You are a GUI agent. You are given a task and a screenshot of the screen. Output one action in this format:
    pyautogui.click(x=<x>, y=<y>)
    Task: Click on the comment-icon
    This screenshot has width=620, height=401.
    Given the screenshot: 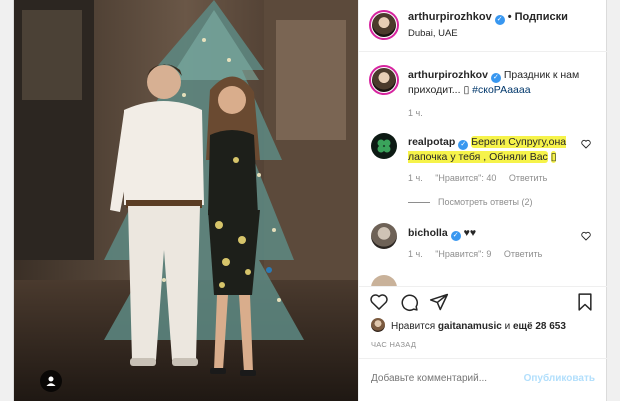 What is the action you would take?
    pyautogui.click(x=409, y=302)
    